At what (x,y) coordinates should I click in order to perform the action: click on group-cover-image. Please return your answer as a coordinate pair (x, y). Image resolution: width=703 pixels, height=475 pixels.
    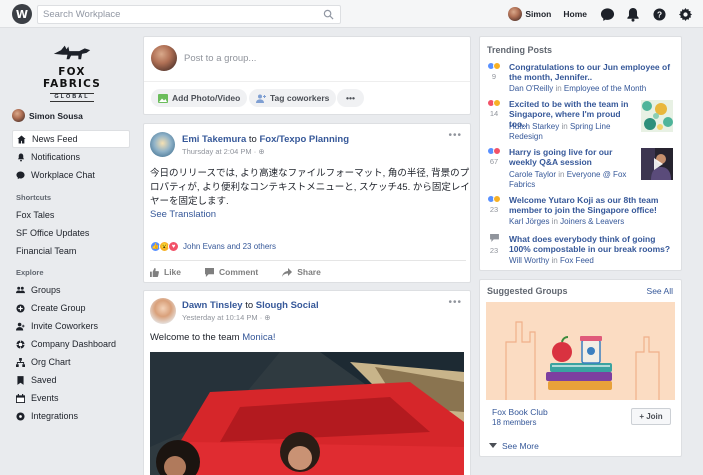
    Looking at the image, I should click on (580, 351).